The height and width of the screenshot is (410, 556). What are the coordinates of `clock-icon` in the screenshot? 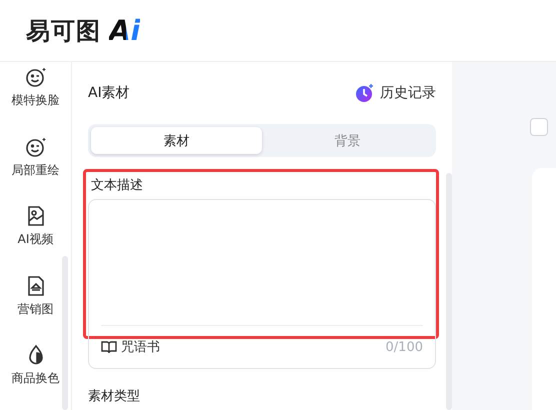 It's located at (365, 93).